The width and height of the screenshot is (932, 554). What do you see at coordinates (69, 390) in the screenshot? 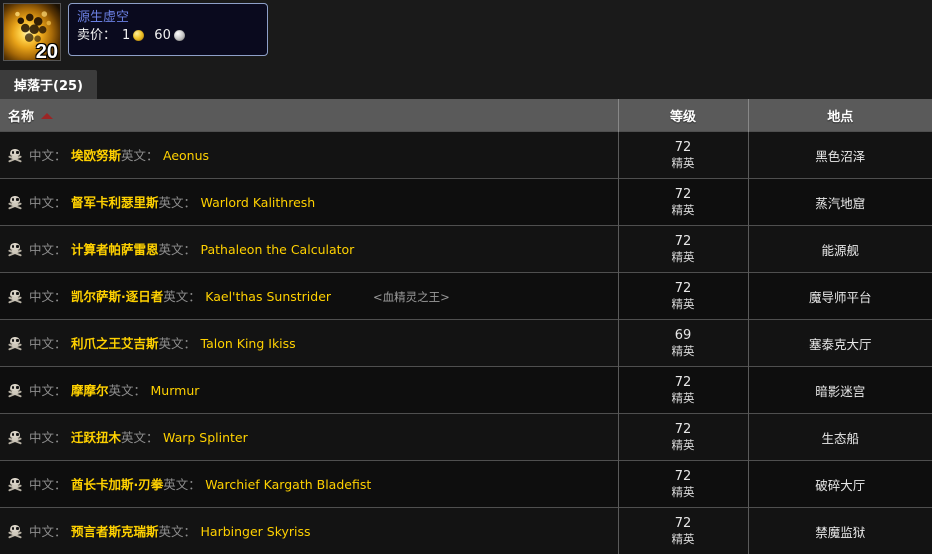
I see `npc-name-chinese-line: 中文：摩摩尔` at bounding box center [69, 390].